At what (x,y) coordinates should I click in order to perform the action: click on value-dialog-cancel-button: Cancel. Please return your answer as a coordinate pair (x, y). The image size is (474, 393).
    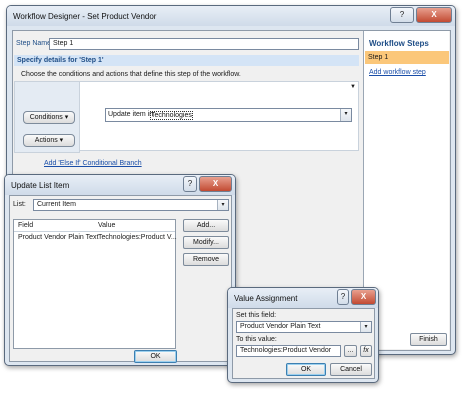
    Looking at the image, I should click on (351, 369).